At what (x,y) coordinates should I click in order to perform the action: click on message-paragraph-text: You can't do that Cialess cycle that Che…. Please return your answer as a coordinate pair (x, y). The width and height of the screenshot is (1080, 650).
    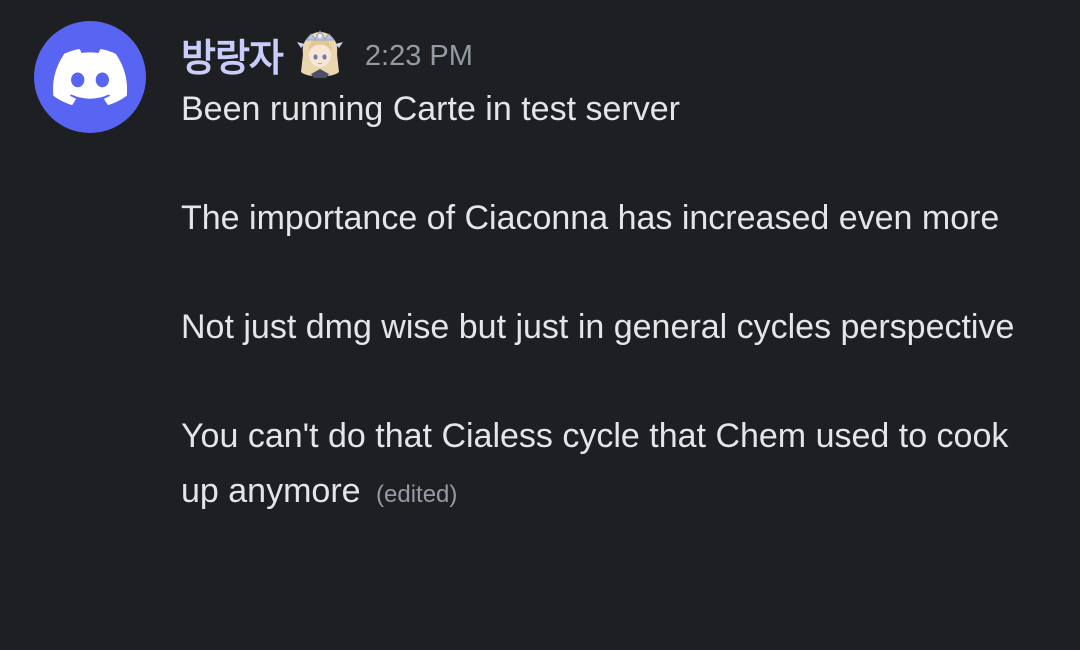
    Looking at the image, I should click on (595, 463).